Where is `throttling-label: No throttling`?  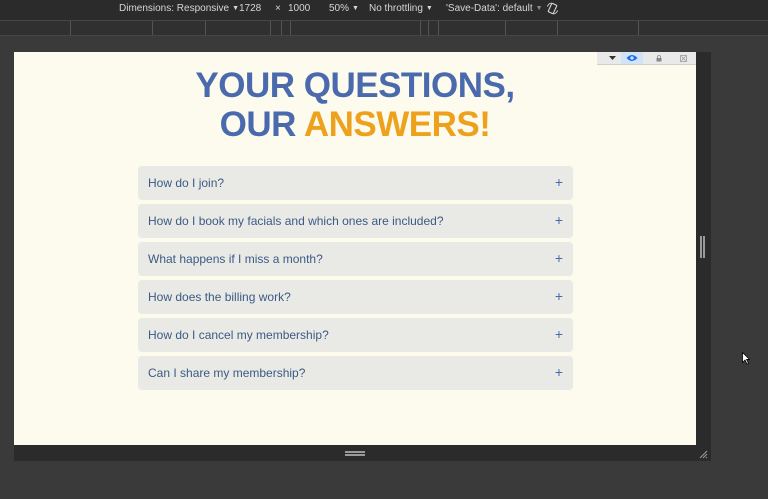
throttling-label: No throttling is located at coordinates (396, 8).